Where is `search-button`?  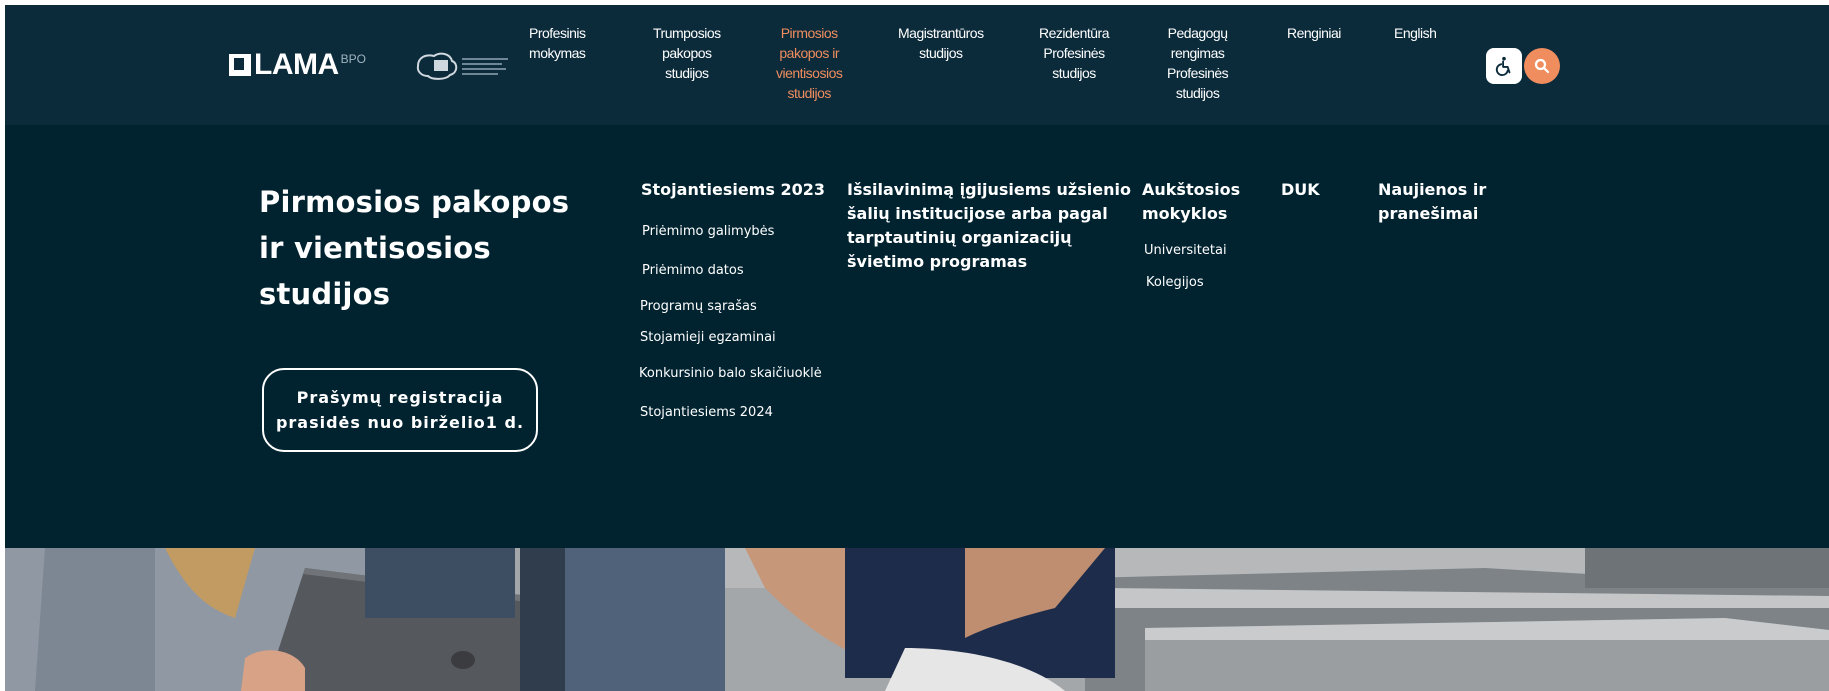
search-button is located at coordinates (1542, 66).